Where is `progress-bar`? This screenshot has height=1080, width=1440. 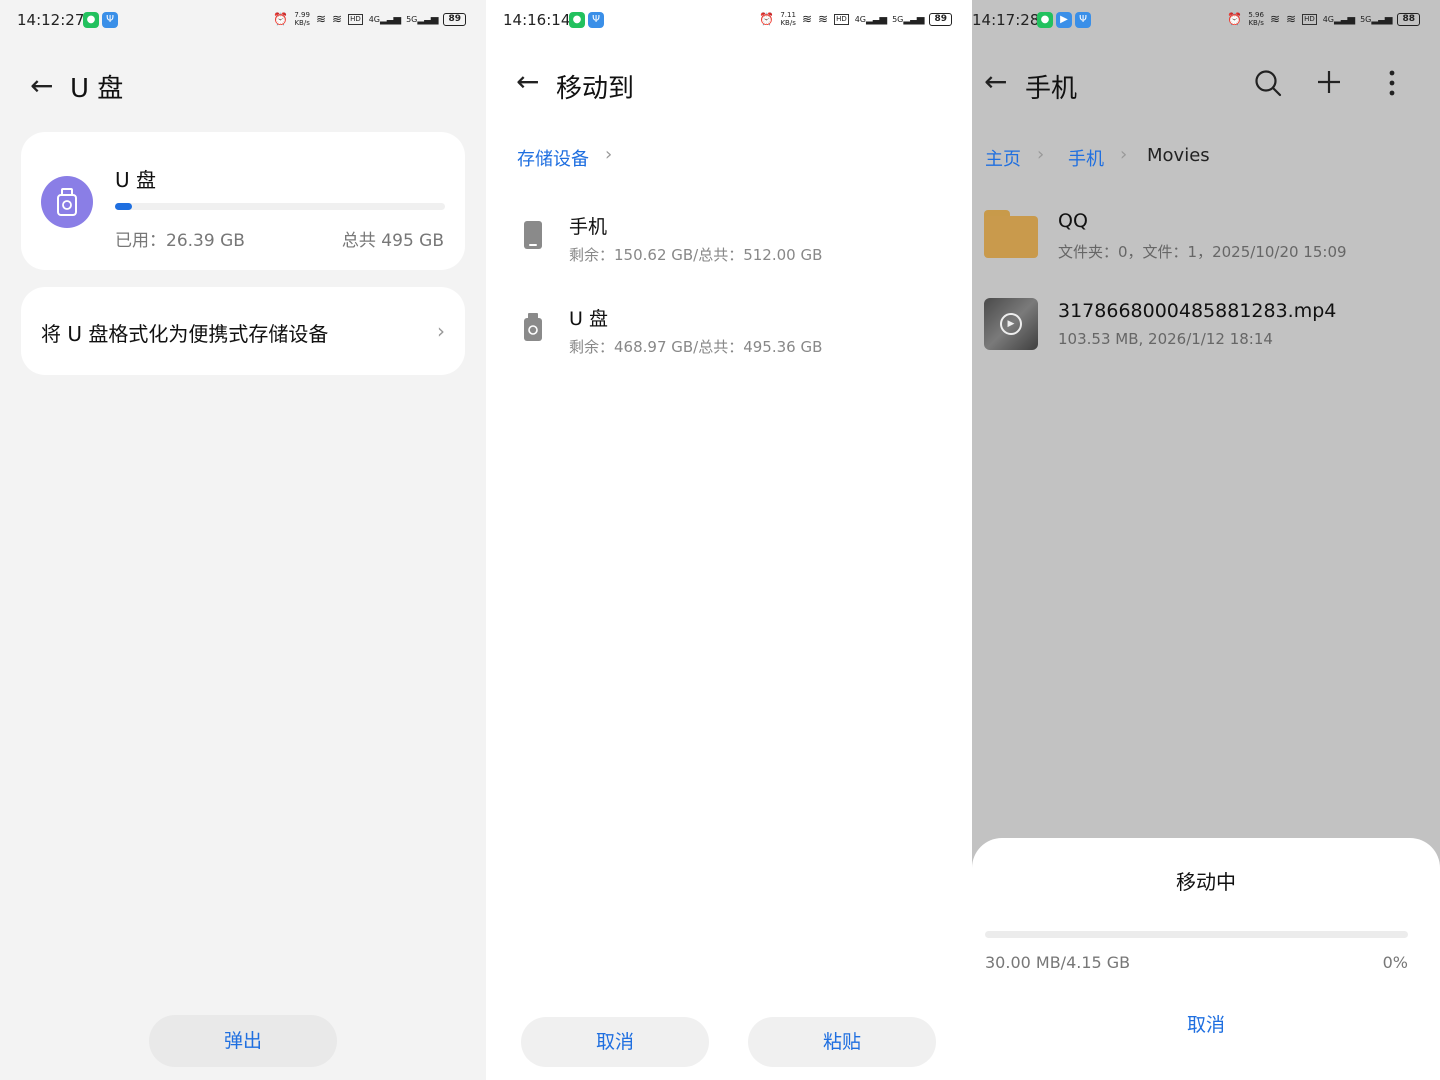
progress-bar is located at coordinates (1196, 934).